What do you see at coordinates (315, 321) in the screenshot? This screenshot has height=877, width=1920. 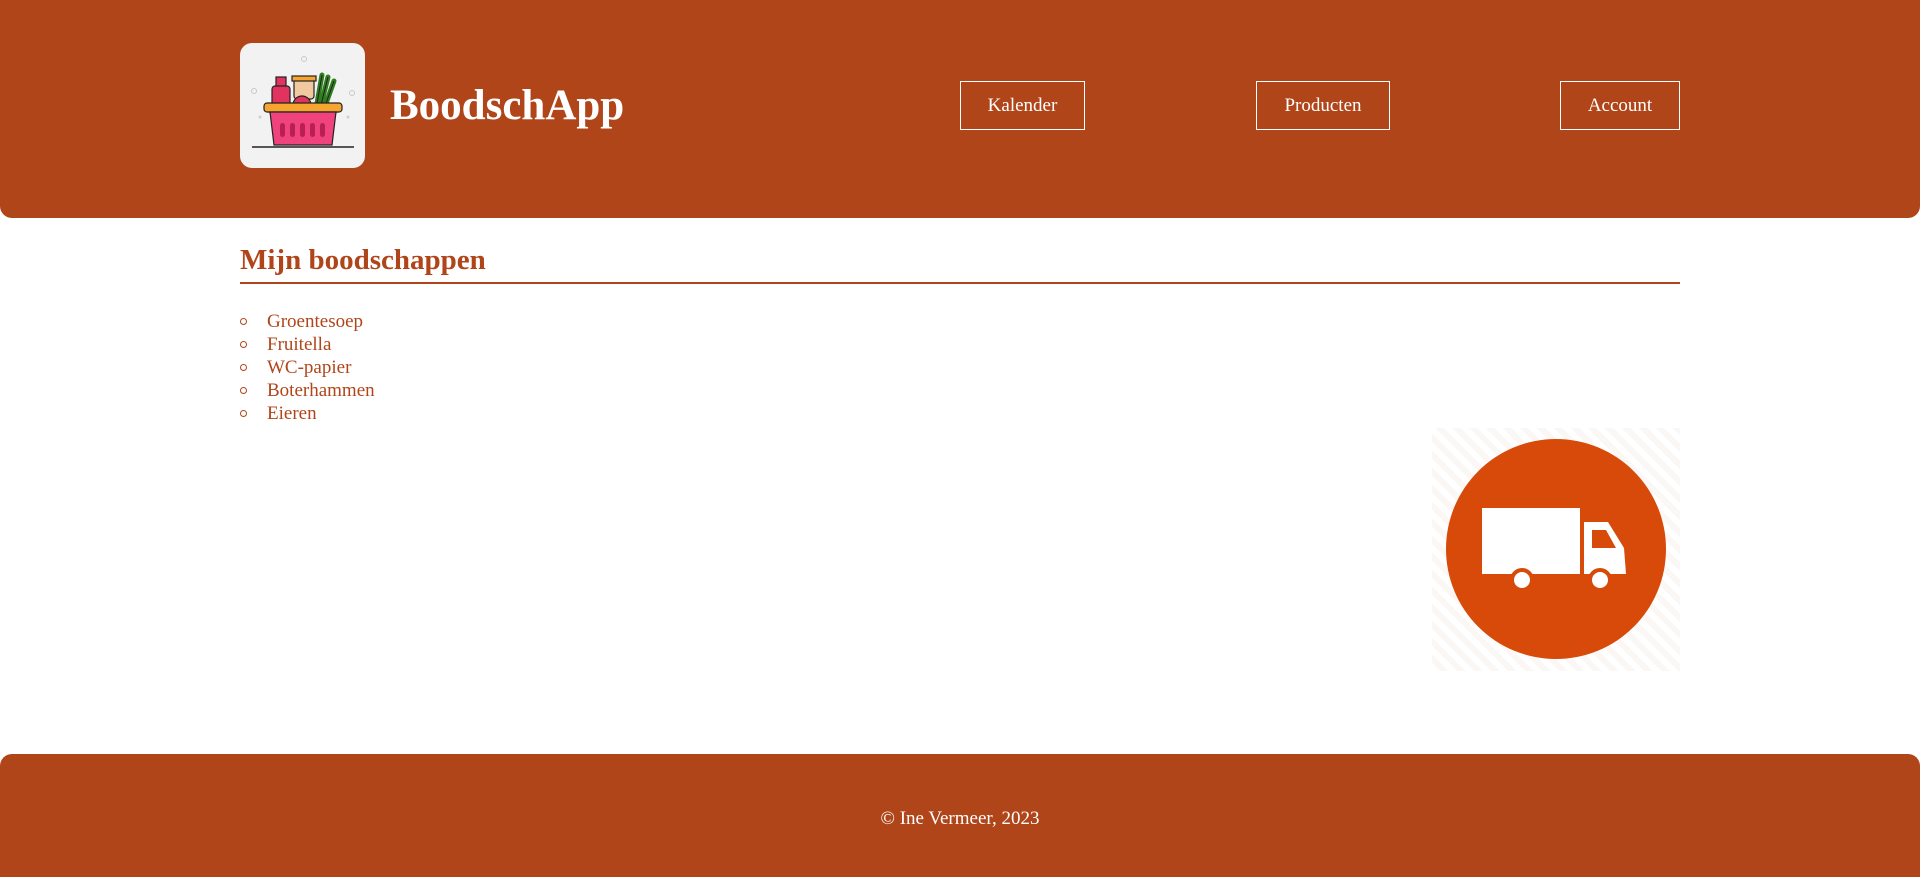 I see `list-item-label: Groentesoep` at bounding box center [315, 321].